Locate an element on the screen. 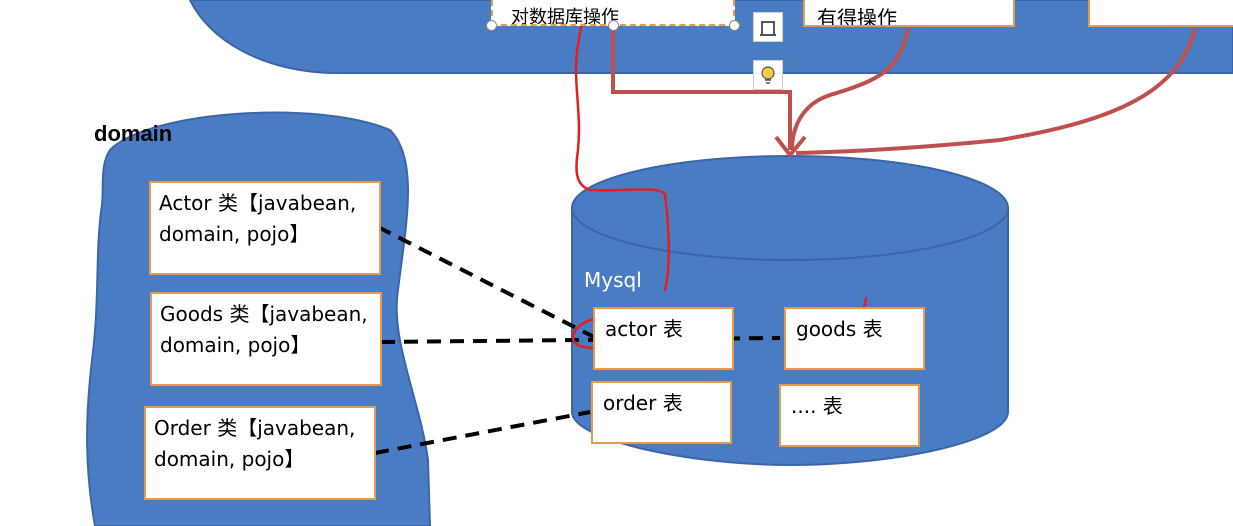 Image resolution: width=1233 pixels, height=526 pixels. top-box-ops: 有得操作 is located at coordinates (909, 13).